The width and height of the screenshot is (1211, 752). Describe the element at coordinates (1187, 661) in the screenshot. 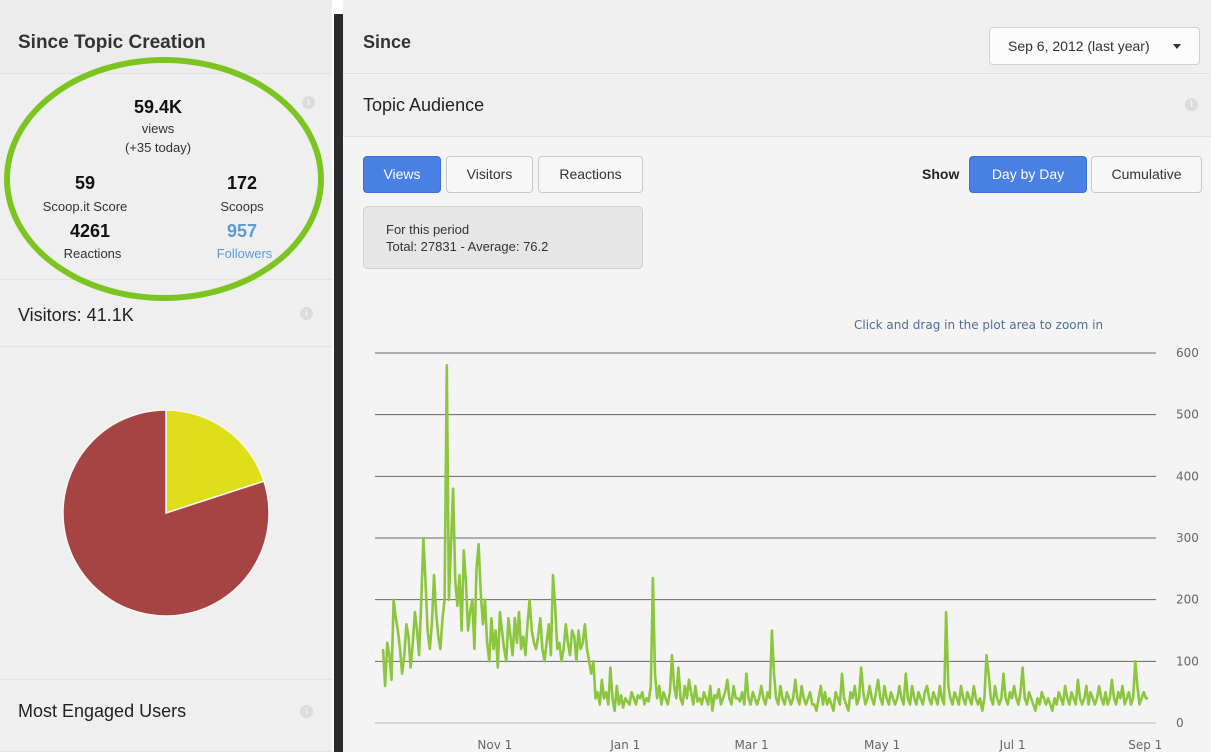

I see `y-tick-label: 100` at that location.